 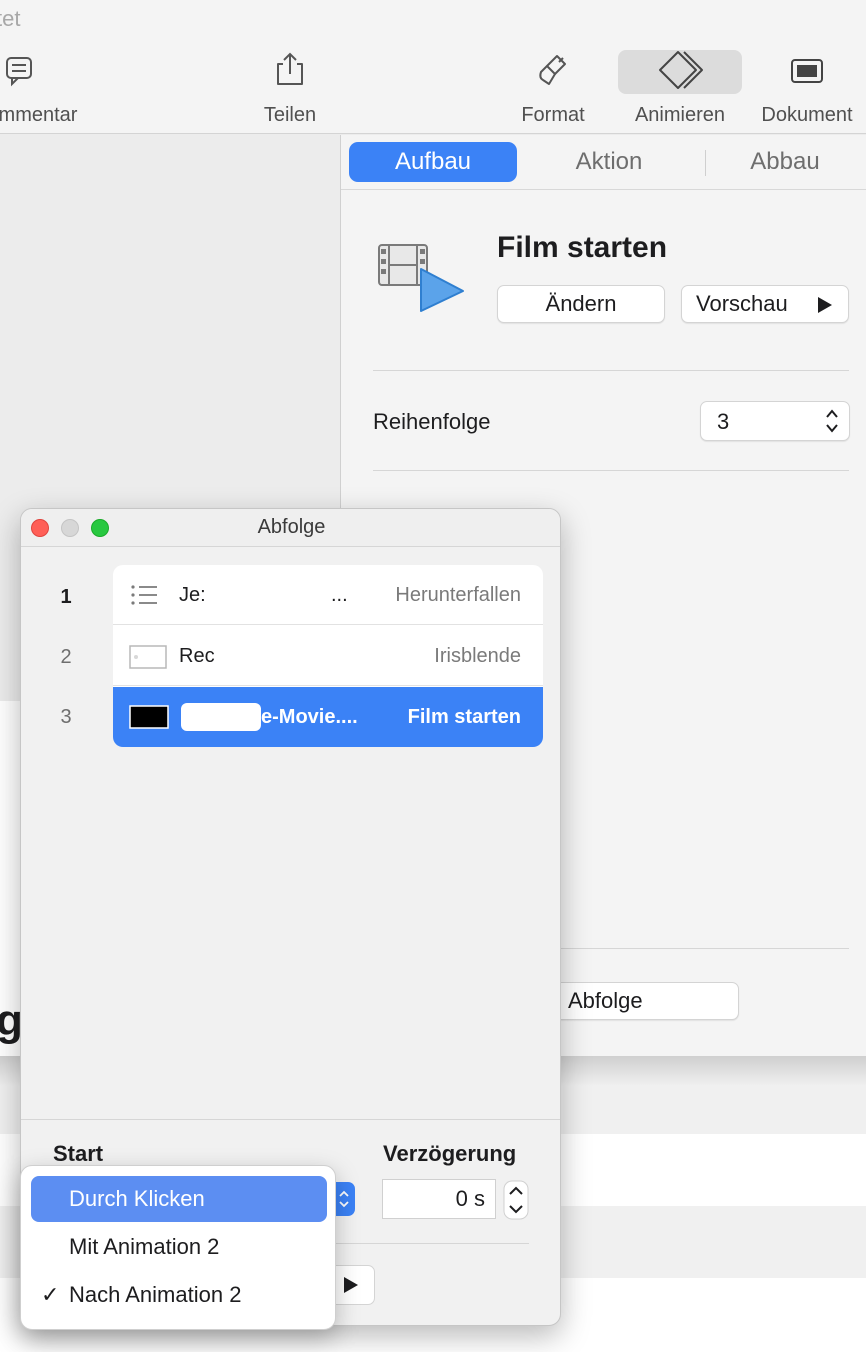 I want to click on preview-button-label: Vorschau, so click(x=742, y=303).